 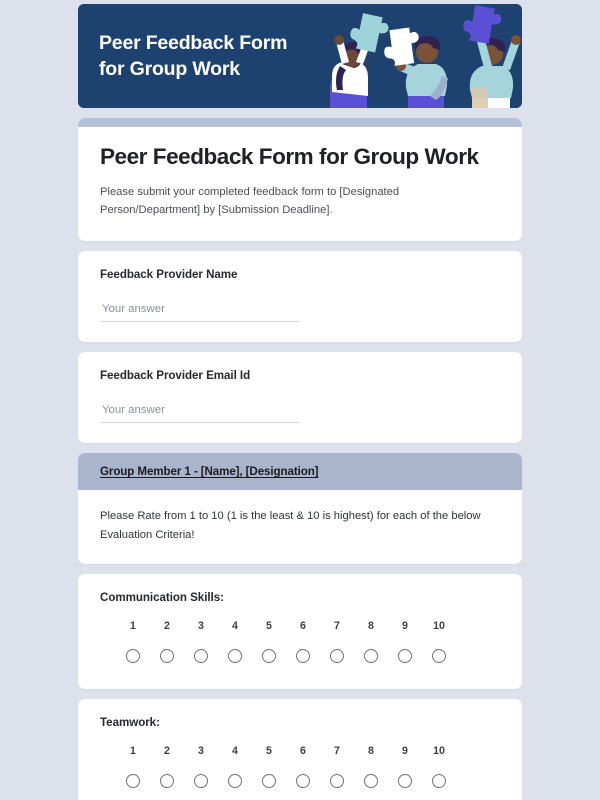 I want to click on section-header-bar: Group Member 1 - [Name], [Designation], so click(x=300, y=472).